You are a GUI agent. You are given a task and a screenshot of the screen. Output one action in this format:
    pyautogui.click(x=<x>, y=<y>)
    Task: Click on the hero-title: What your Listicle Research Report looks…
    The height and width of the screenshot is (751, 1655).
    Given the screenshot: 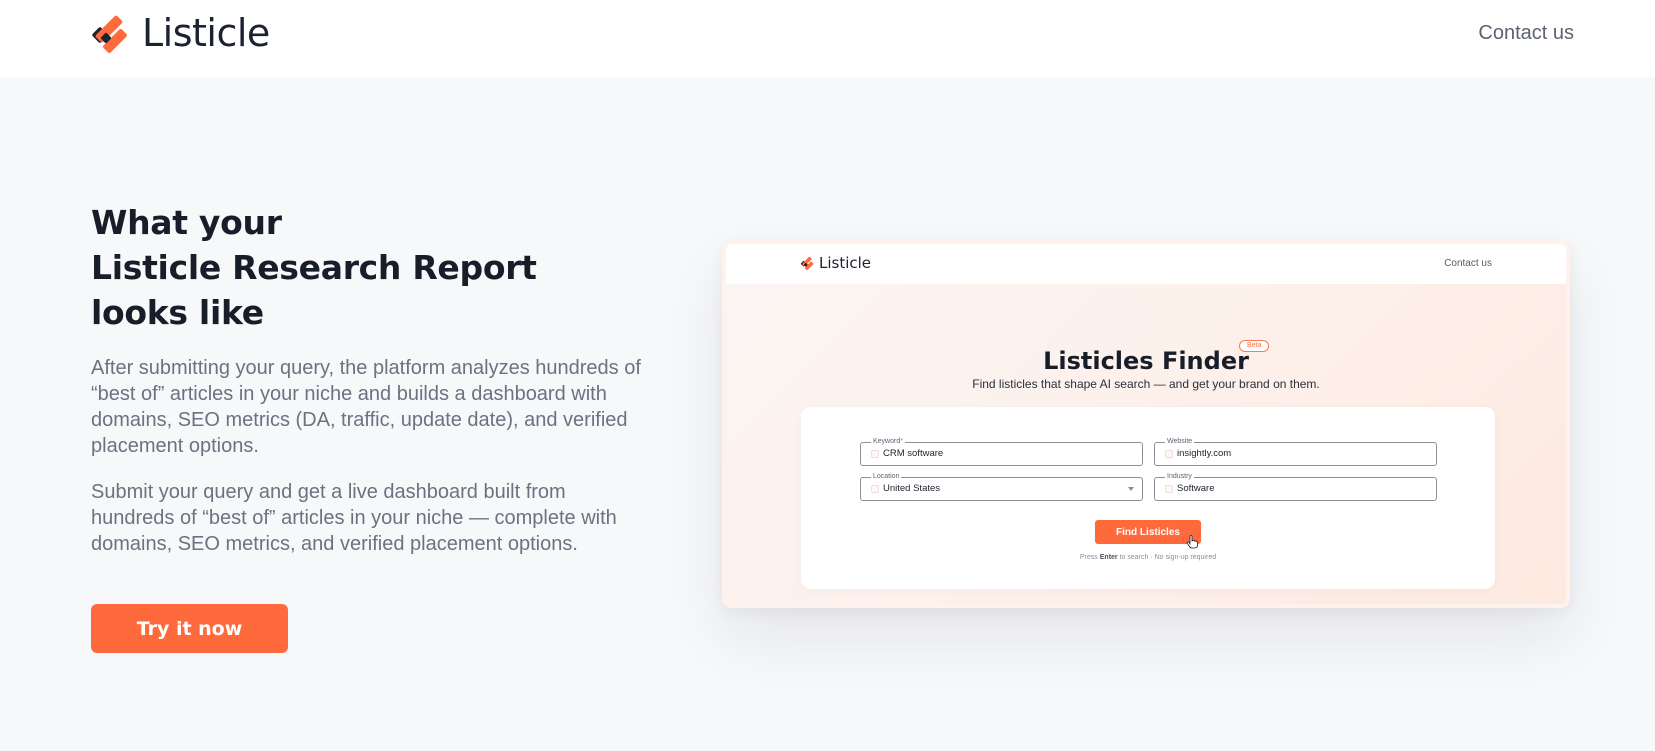 What is the action you would take?
    pyautogui.click(x=351, y=267)
    